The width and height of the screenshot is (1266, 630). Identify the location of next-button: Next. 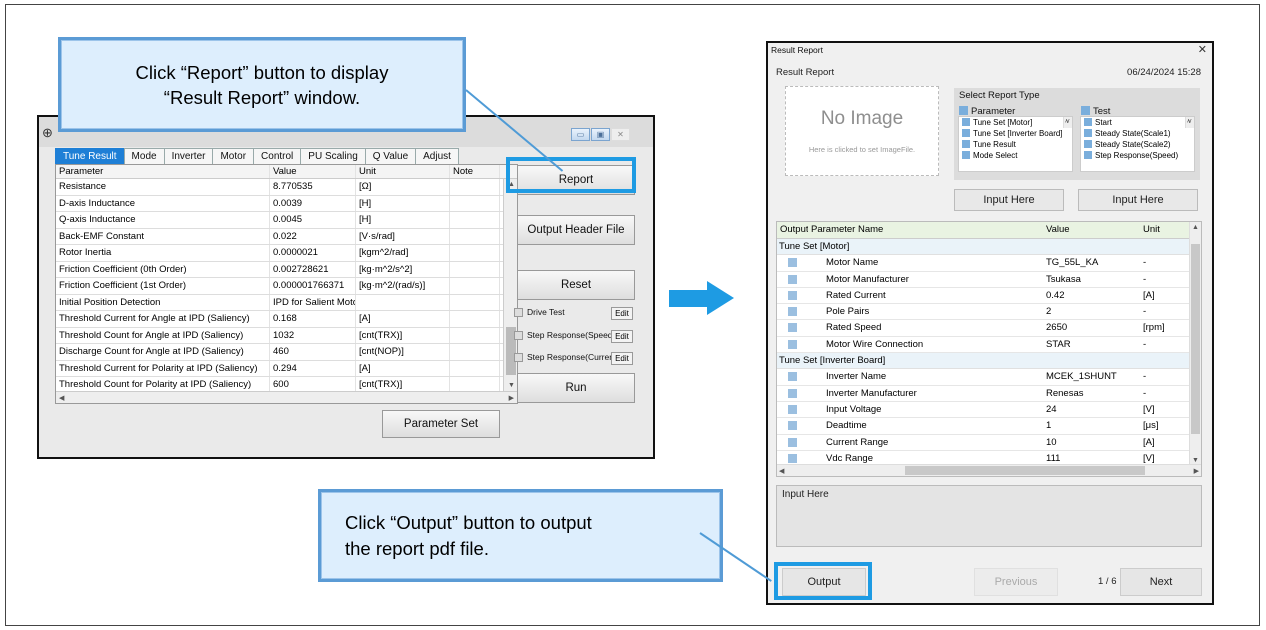
(1161, 582).